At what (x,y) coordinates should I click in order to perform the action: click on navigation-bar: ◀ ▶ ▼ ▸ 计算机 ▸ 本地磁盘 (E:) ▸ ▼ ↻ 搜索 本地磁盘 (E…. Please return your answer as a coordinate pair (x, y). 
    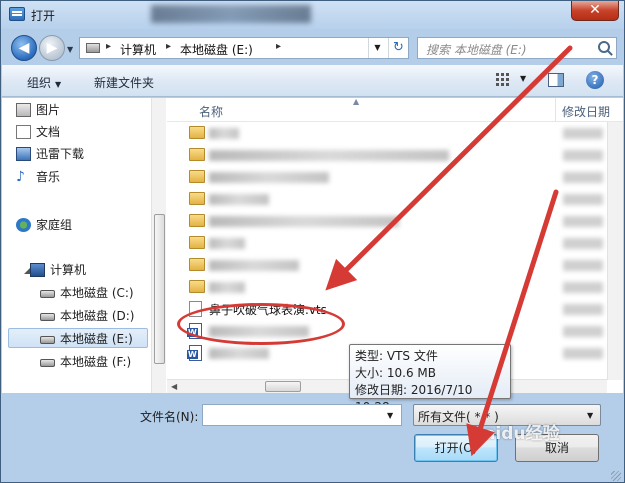
    Looking at the image, I should click on (312, 47).